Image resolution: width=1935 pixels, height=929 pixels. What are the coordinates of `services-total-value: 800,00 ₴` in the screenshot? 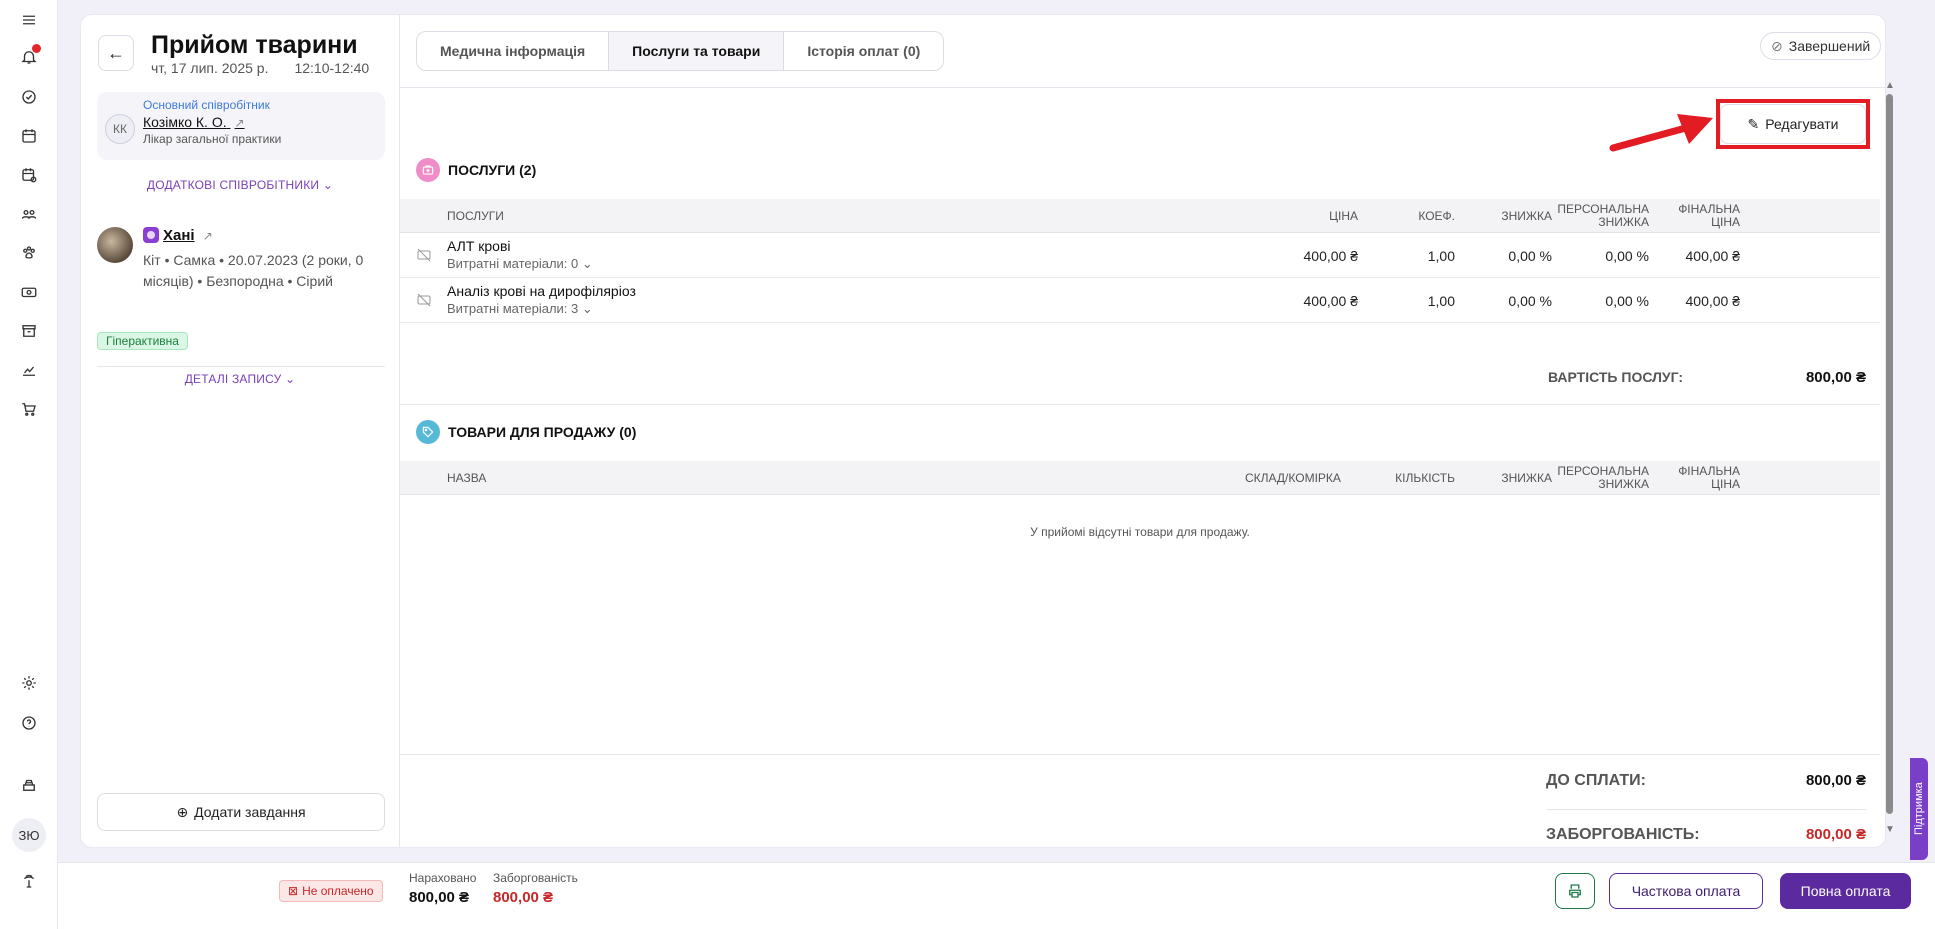 It's located at (1835, 377).